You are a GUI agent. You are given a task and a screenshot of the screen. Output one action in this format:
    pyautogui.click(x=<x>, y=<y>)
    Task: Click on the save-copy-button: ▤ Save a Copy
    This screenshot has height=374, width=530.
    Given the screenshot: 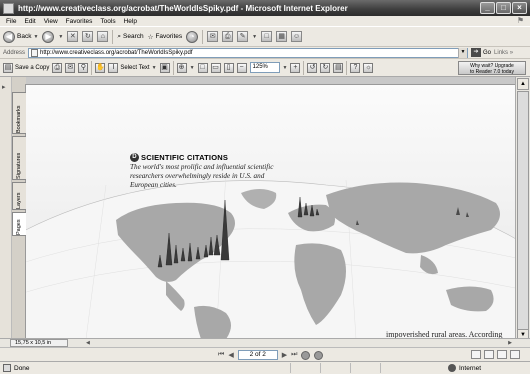 What is the action you would take?
    pyautogui.click(x=26, y=67)
    